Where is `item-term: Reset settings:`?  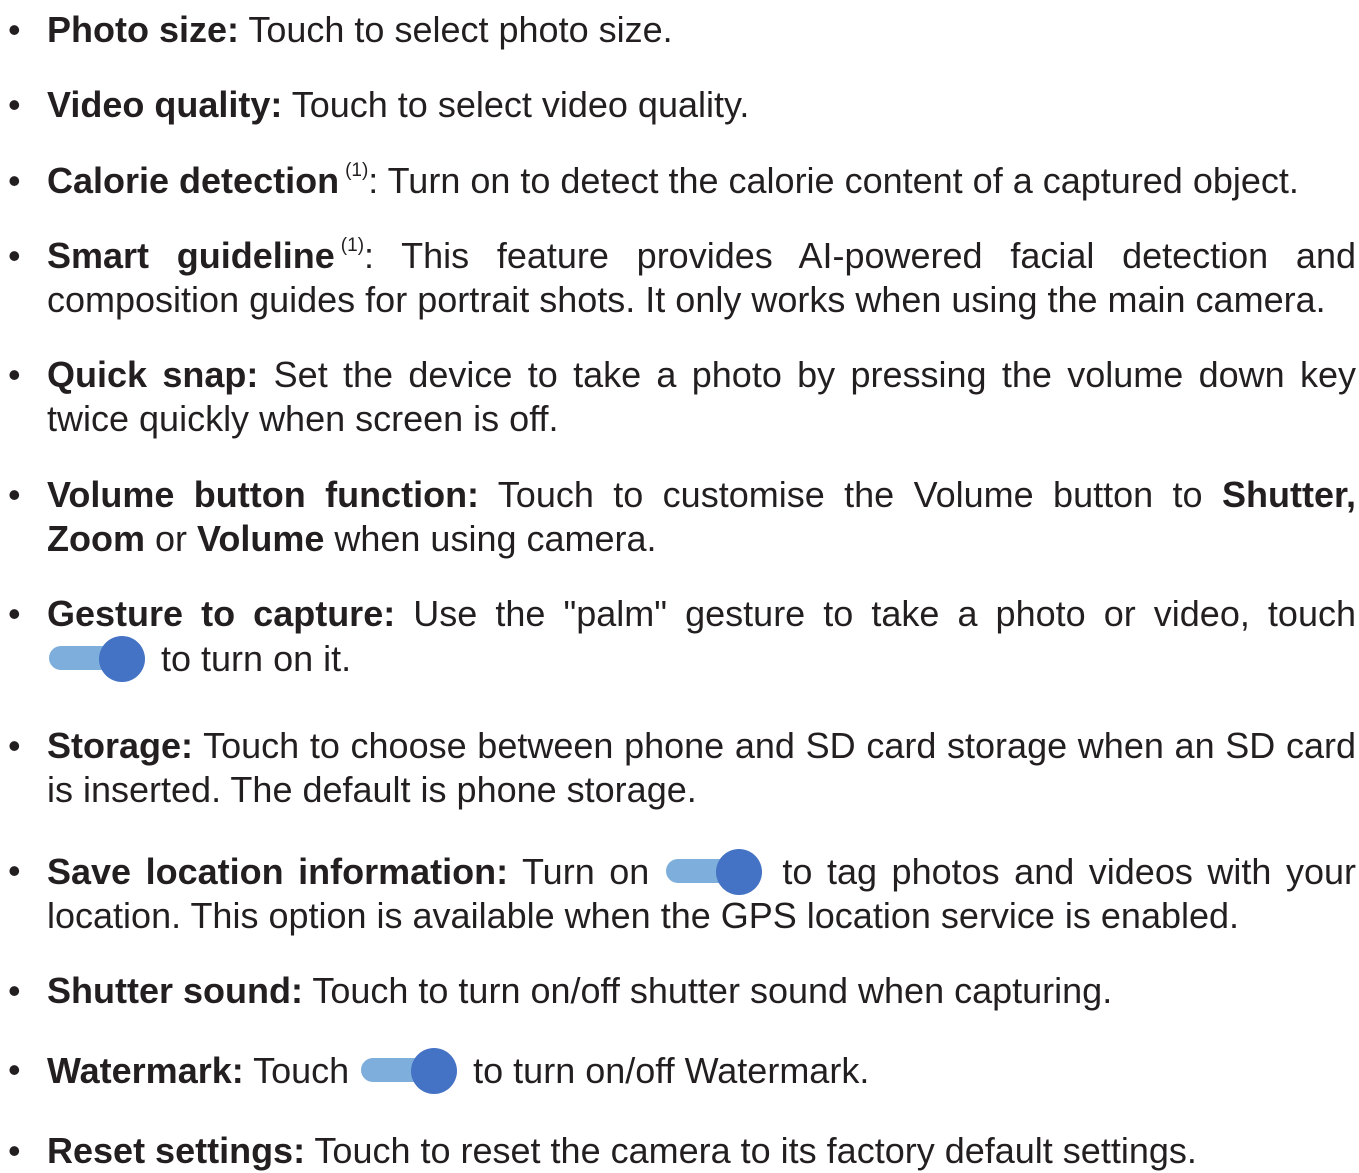
item-term: Reset settings: is located at coordinates (176, 1150).